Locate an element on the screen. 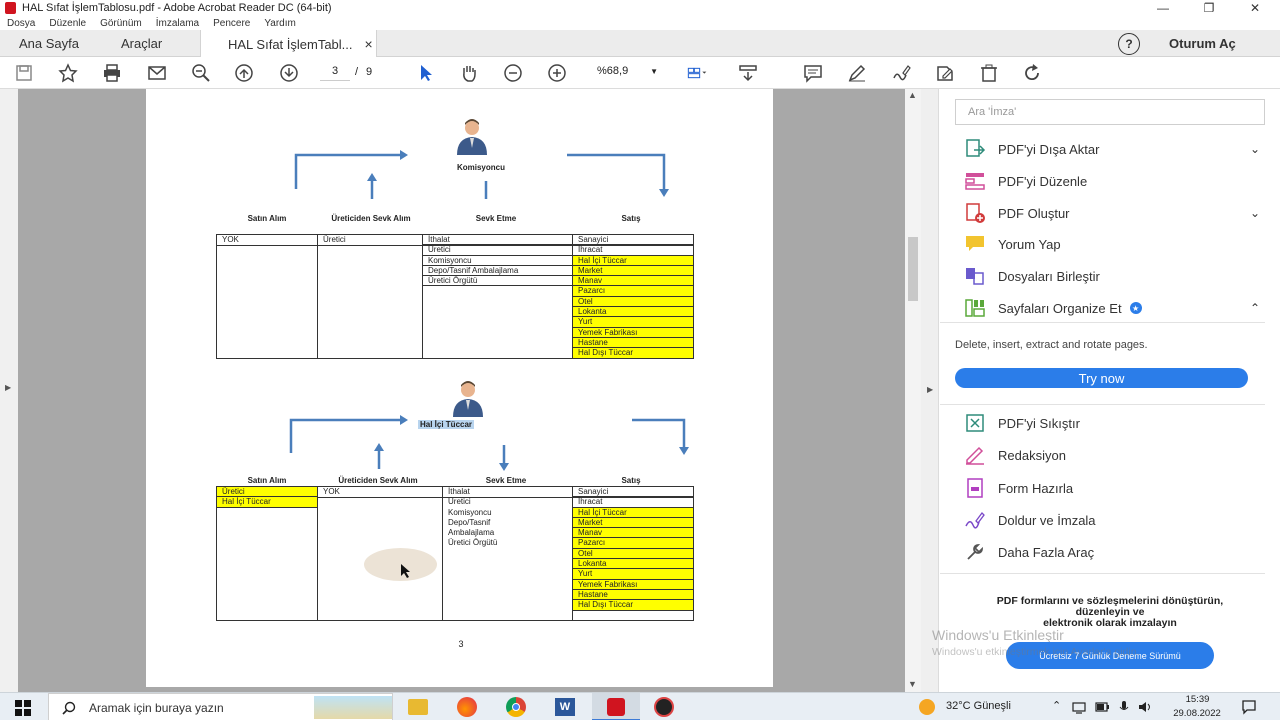 The height and width of the screenshot is (720, 1280). divider is located at coordinates (1102, 404).